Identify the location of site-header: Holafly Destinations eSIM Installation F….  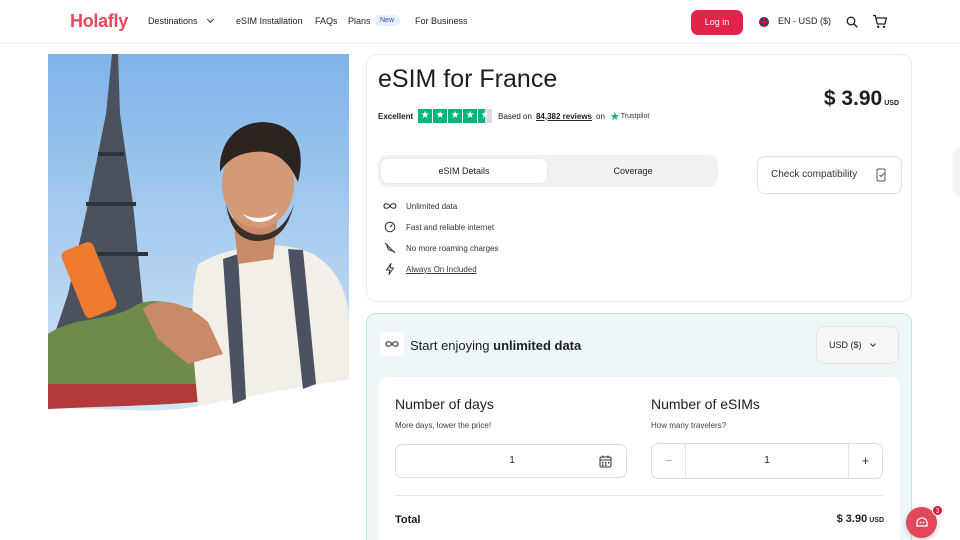
(480, 22).